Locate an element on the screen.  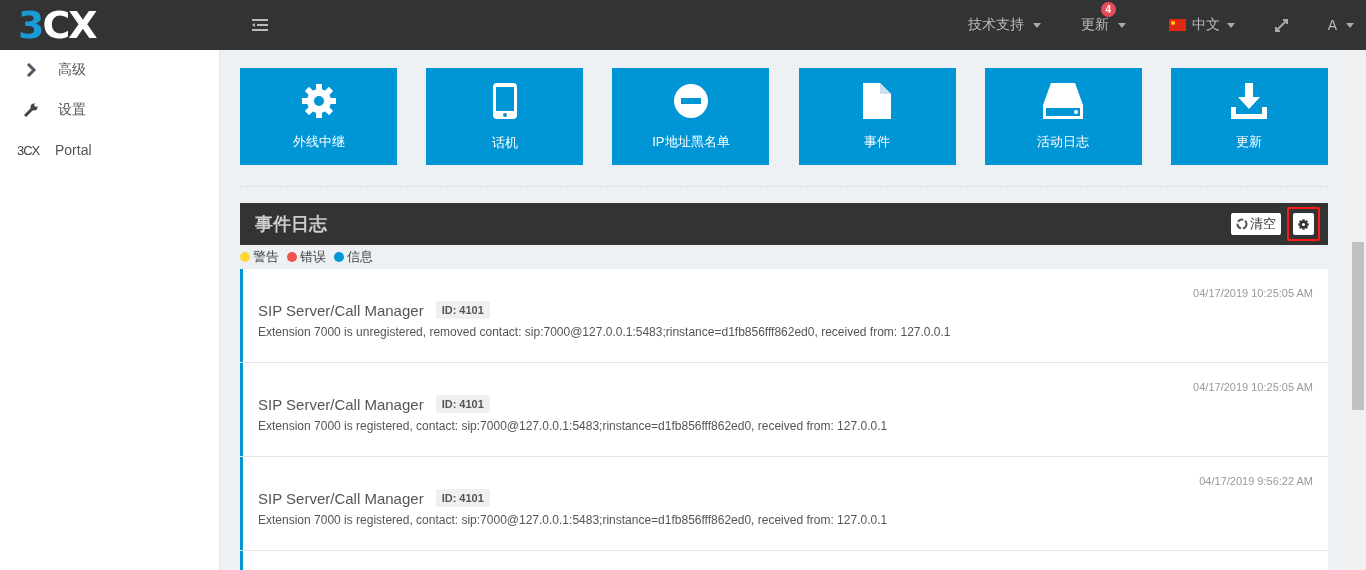
flag-icon is located at coordinates (1177, 25).